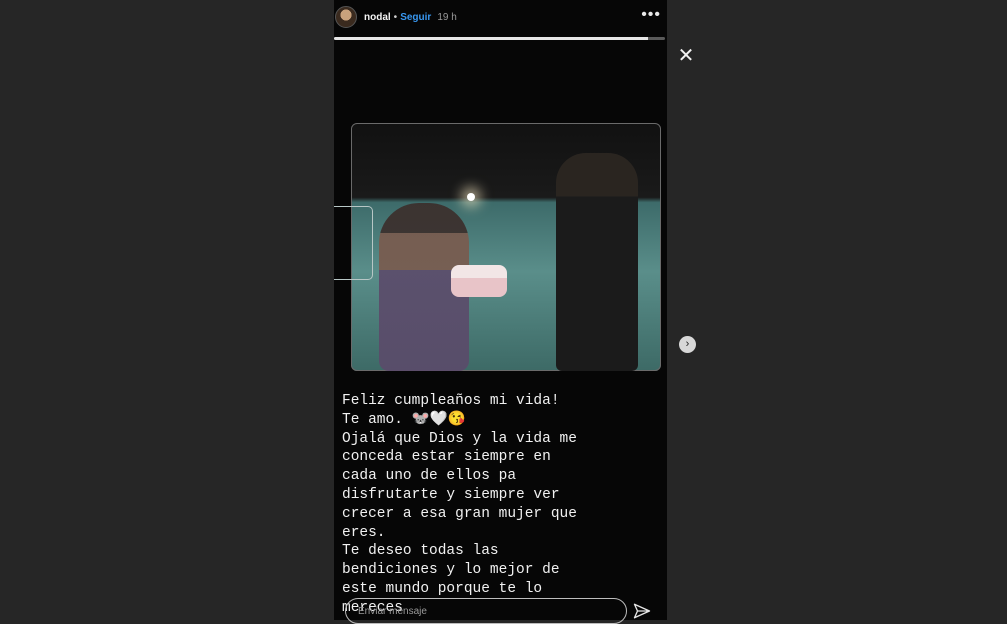 This screenshot has height=624, width=1007. Describe the element at coordinates (642, 611) in the screenshot. I see `send-icon` at that location.